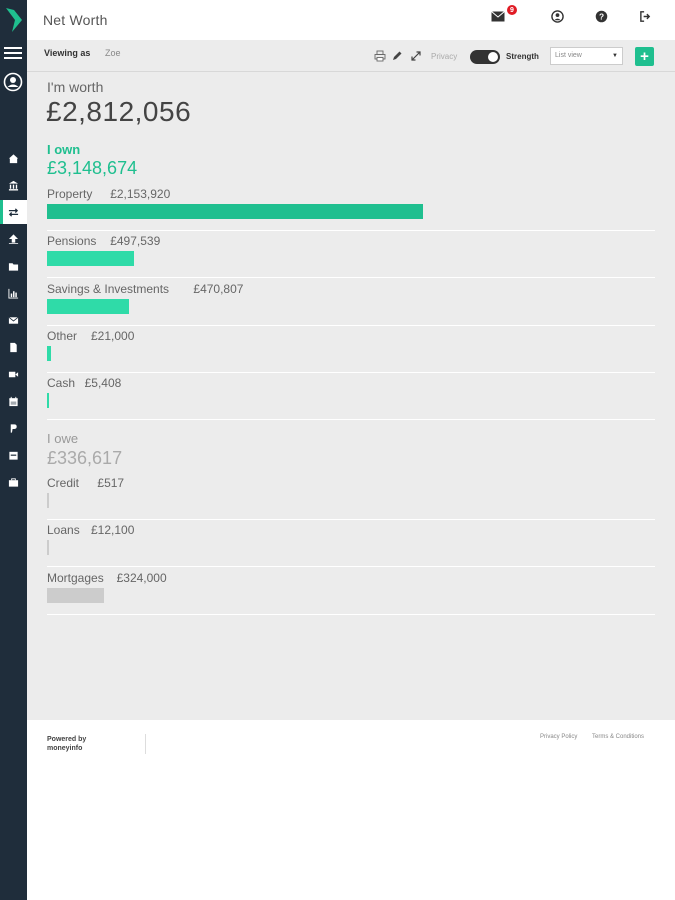  Describe the element at coordinates (351, 591) in the screenshot. I see `breakdown-row: Mortgages £324,000` at that location.